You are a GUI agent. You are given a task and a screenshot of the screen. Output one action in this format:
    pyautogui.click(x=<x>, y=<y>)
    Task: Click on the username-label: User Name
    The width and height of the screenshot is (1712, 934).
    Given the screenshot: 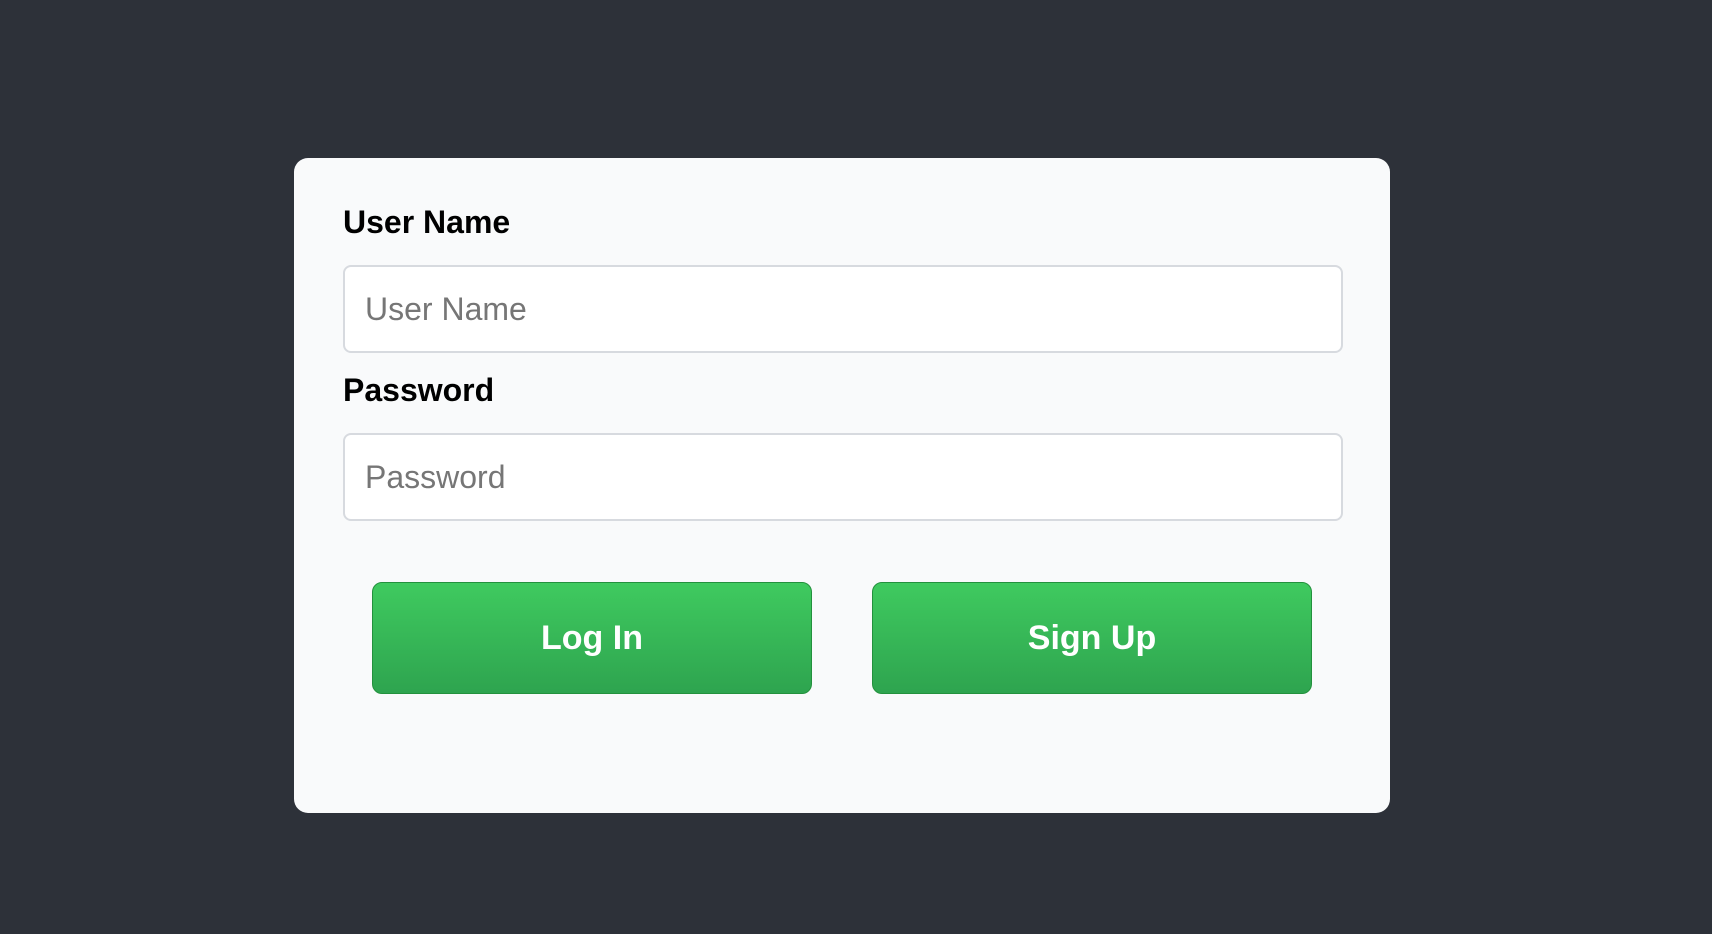 What is the action you would take?
    pyautogui.click(x=427, y=222)
    